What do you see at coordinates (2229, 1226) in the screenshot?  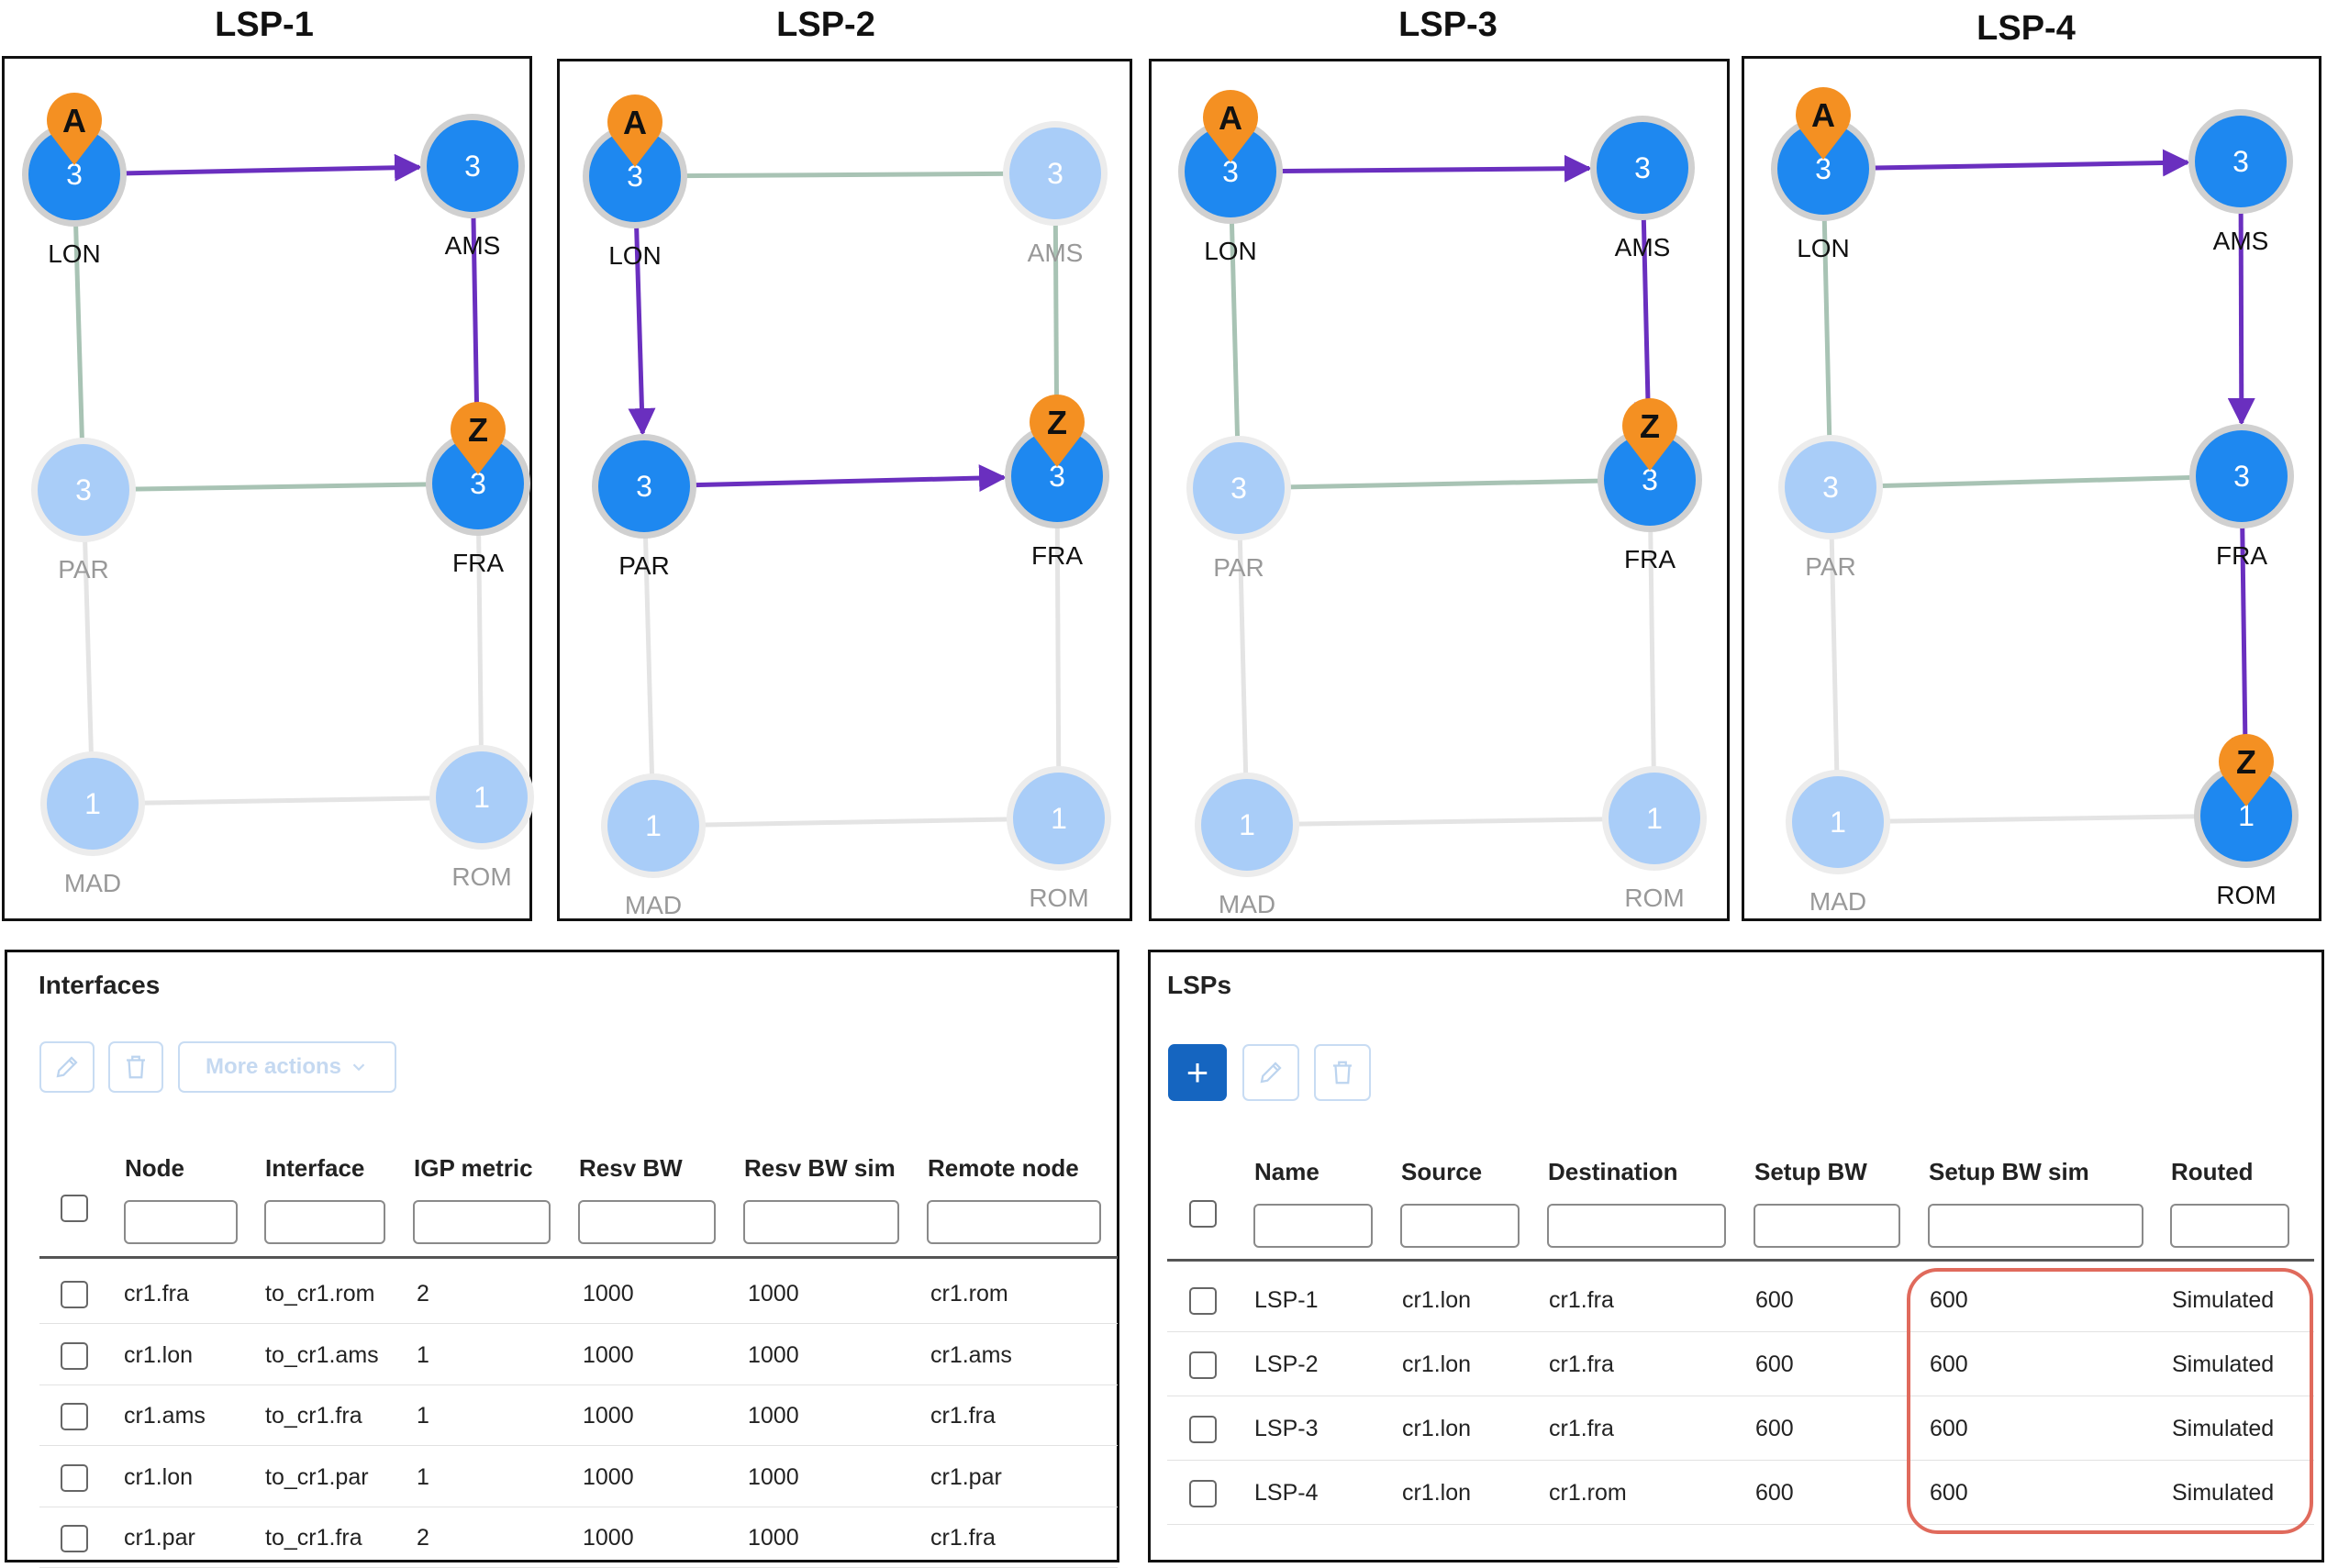 I see `filter-routed-input` at bounding box center [2229, 1226].